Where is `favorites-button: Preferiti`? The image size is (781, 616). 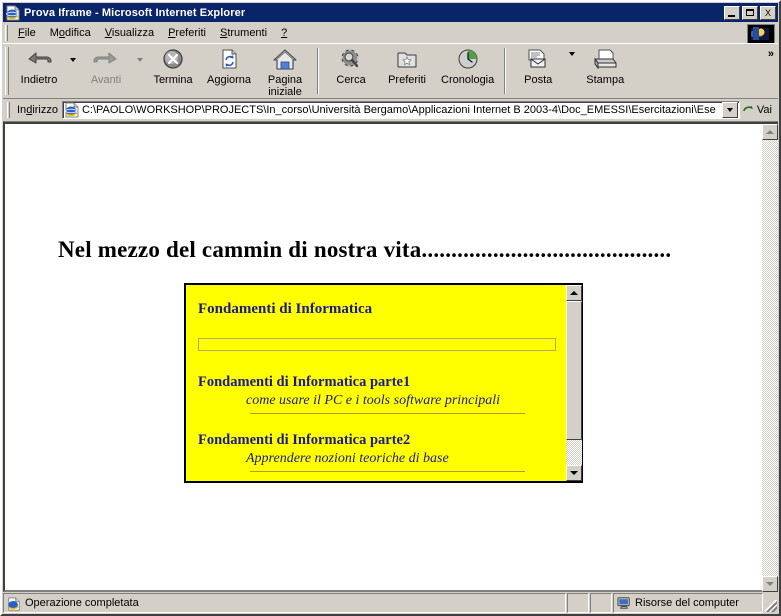
favorites-button: Preferiti is located at coordinates (407, 71).